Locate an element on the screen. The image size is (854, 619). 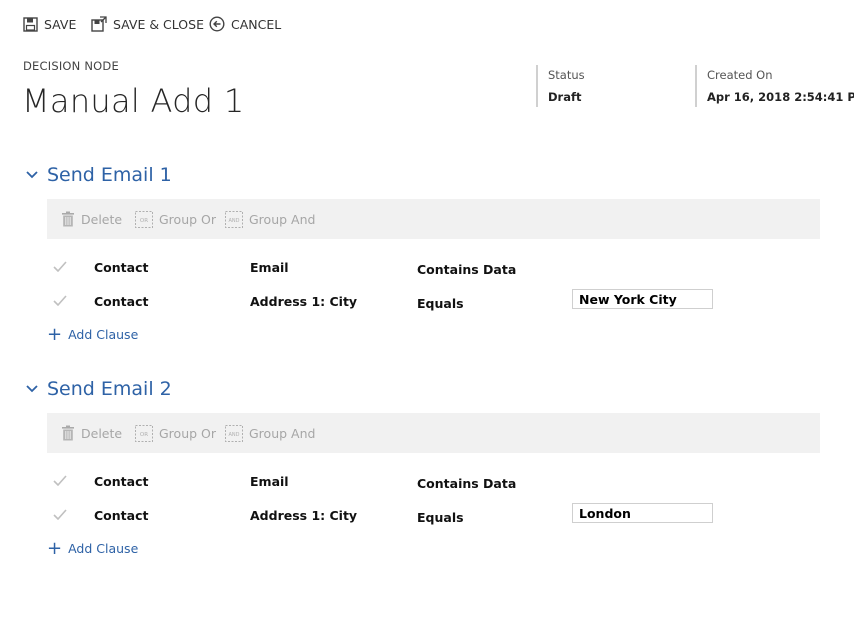
save-label: SAVE is located at coordinates (60, 24).